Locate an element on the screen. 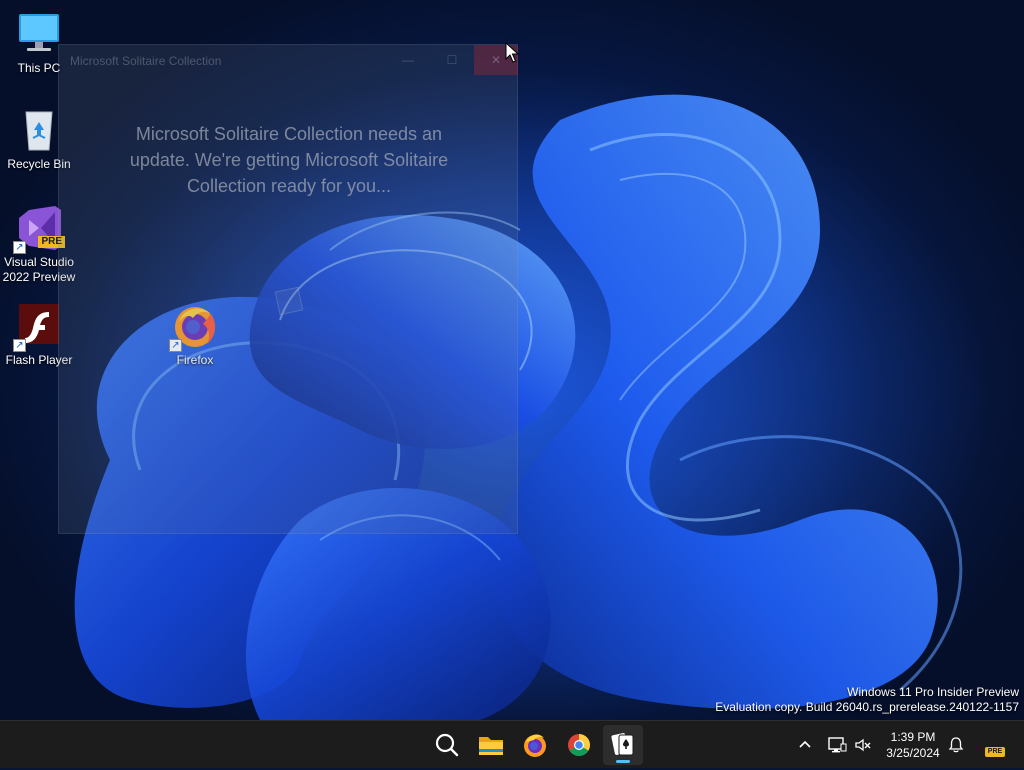 This screenshot has height=770, width=1024. taskbar-search-button is located at coordinates (447, 745).